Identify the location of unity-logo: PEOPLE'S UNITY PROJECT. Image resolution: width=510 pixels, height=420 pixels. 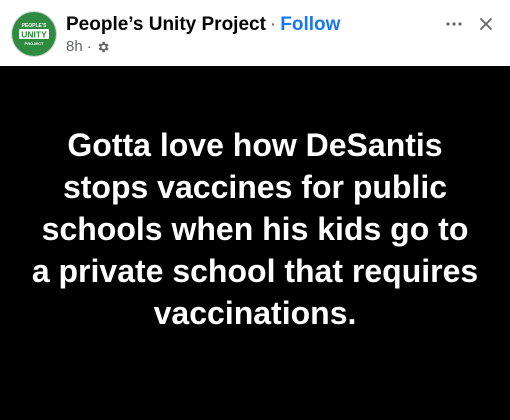
(34, 34).